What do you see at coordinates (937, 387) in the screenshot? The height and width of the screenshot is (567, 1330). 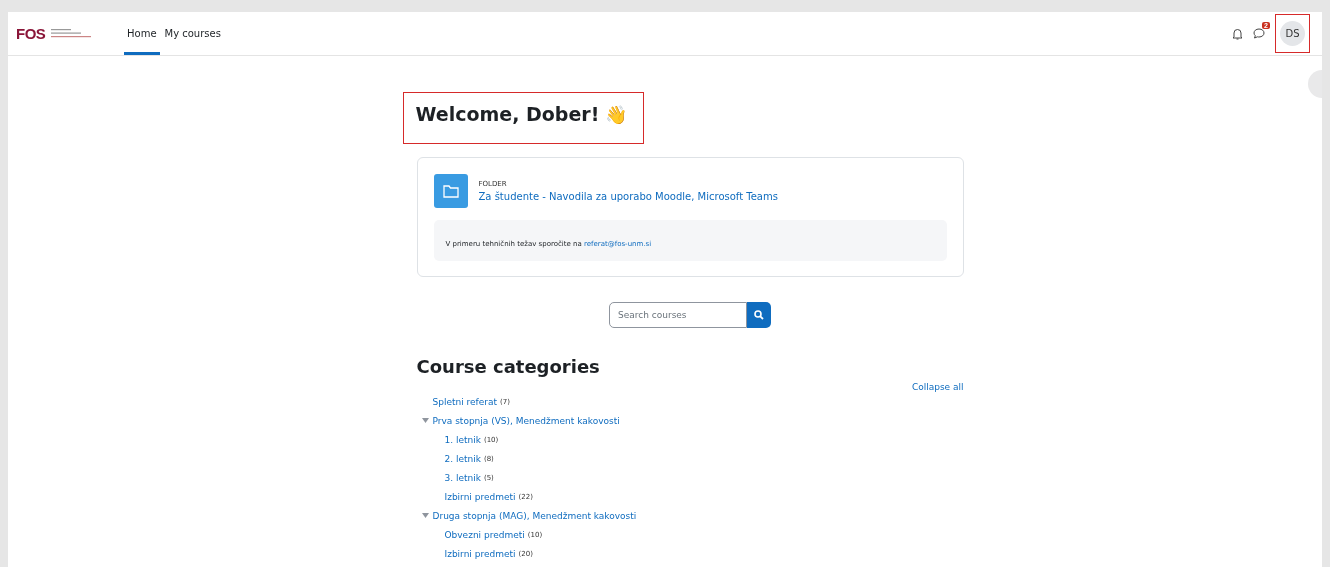 I see `collapse-all-link: Collapse all` at bounding box center [937, 387].